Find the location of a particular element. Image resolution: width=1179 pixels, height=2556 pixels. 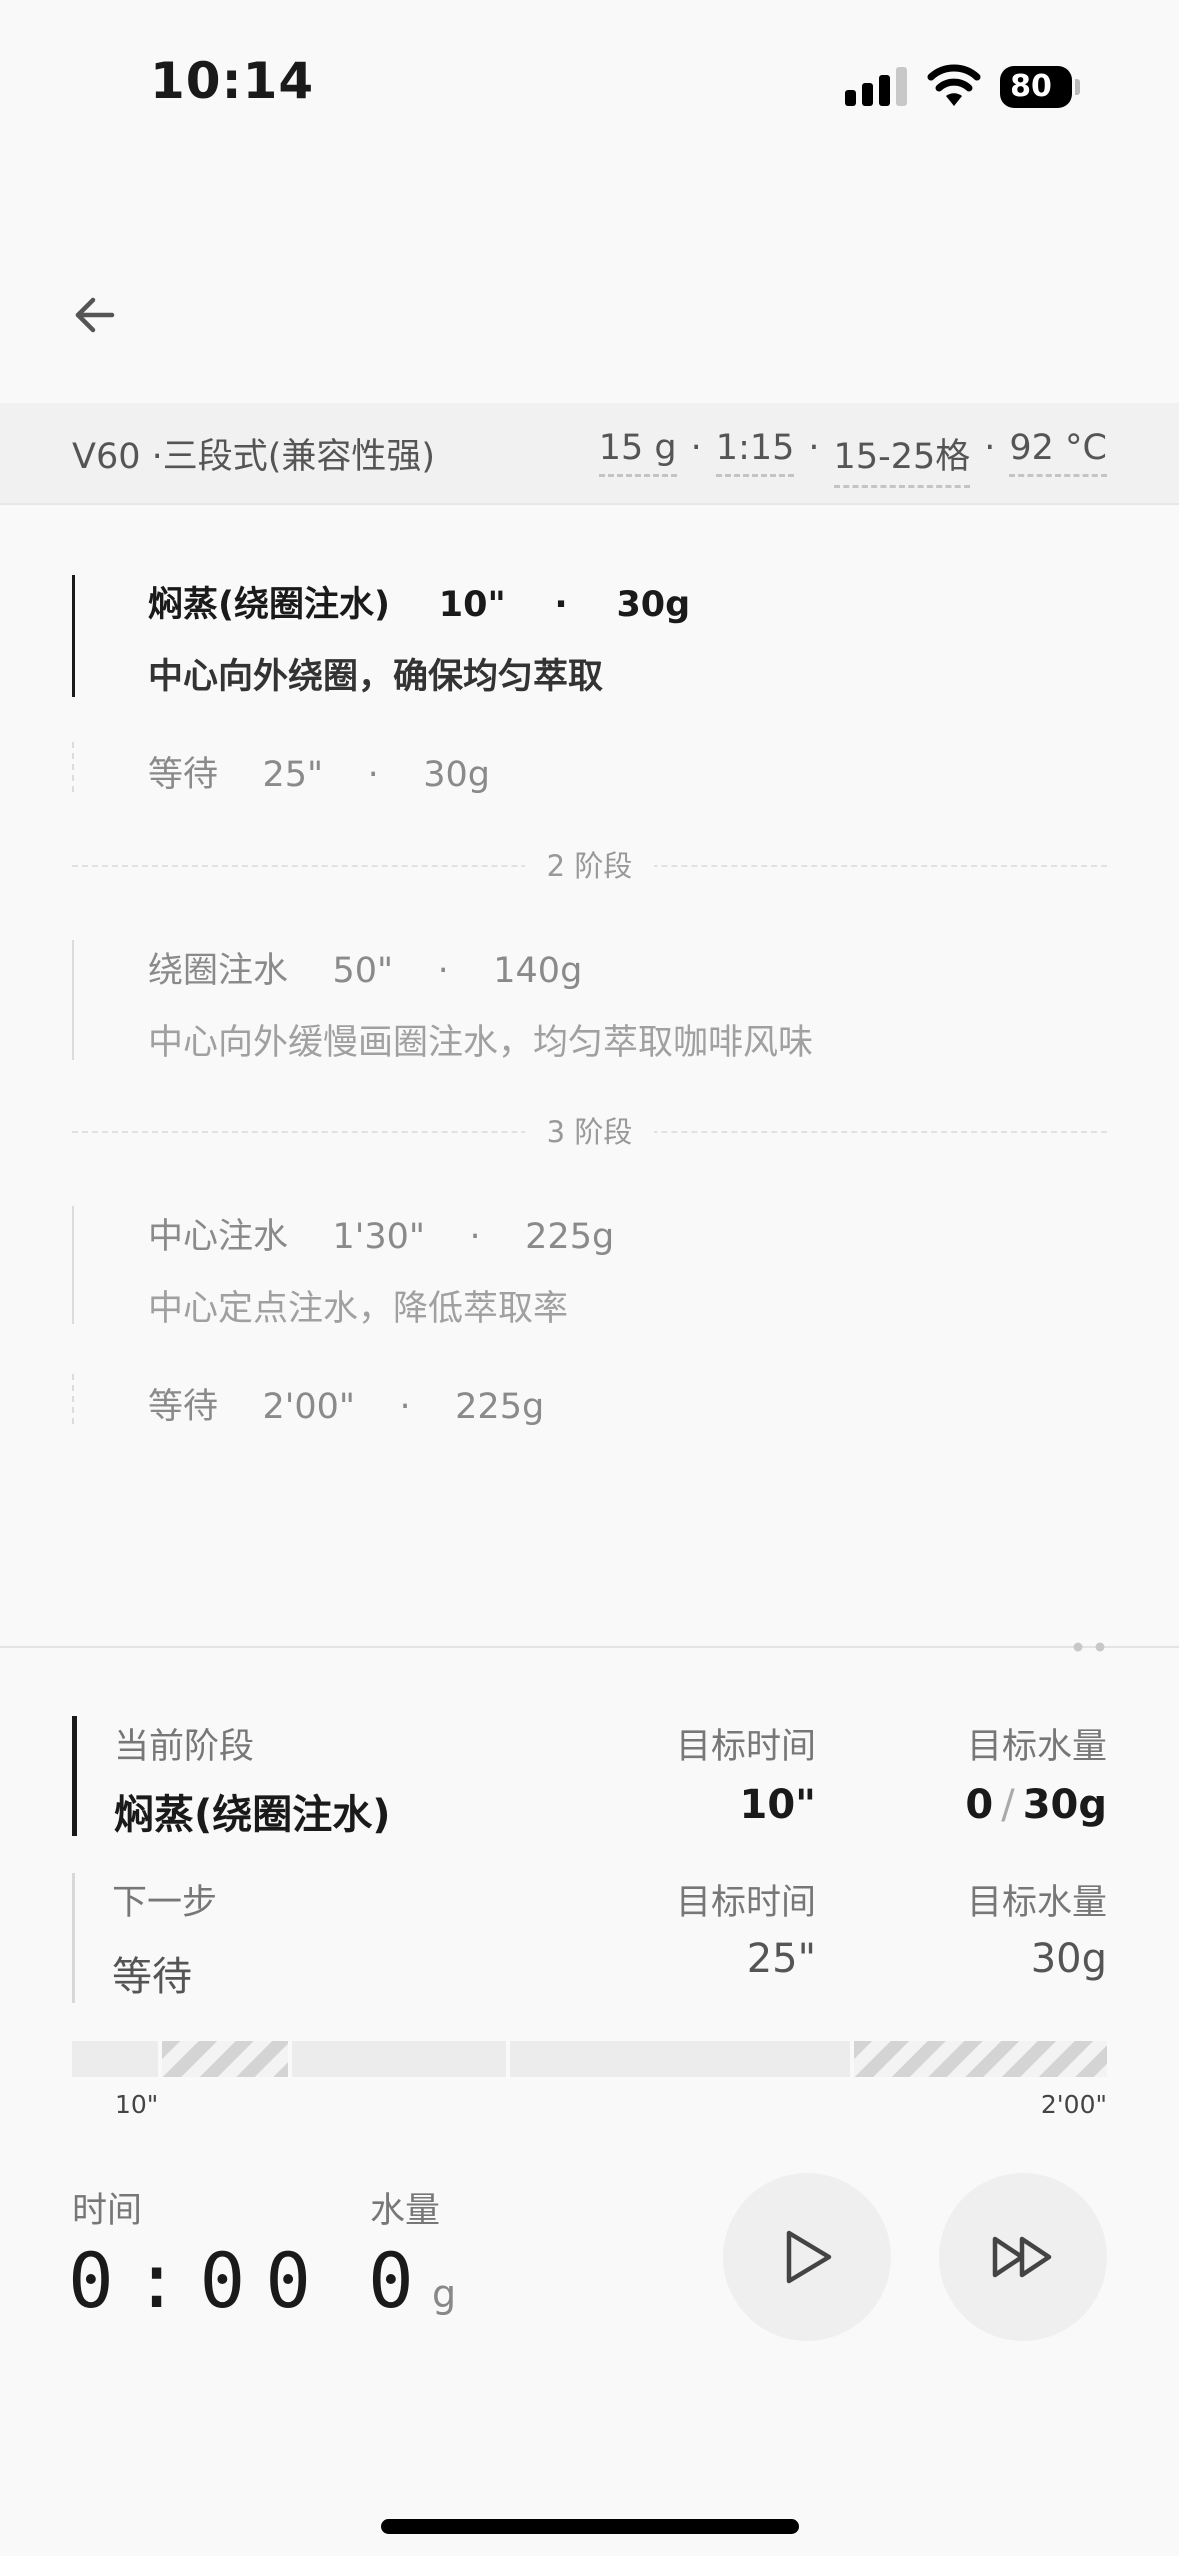

next-water-value: 30g is located at coordinates (1068, 1959).